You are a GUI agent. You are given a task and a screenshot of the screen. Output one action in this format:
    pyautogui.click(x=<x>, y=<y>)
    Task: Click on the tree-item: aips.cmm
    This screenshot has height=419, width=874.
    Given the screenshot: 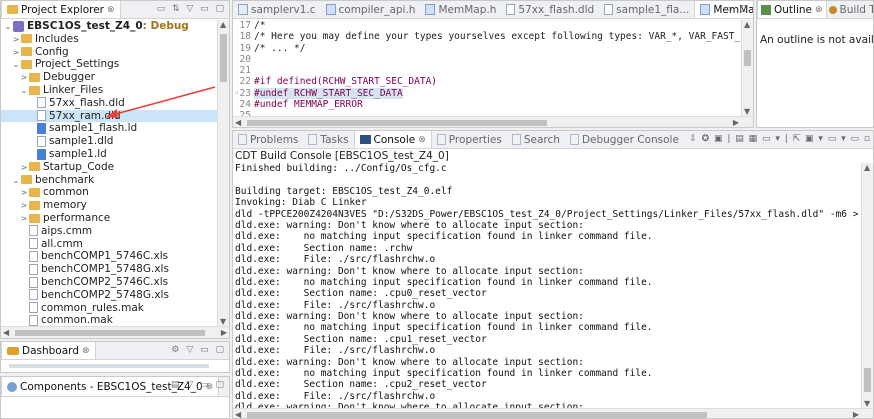 What is the action you would take?
    pyautogui.click(x=109, y=231)
    